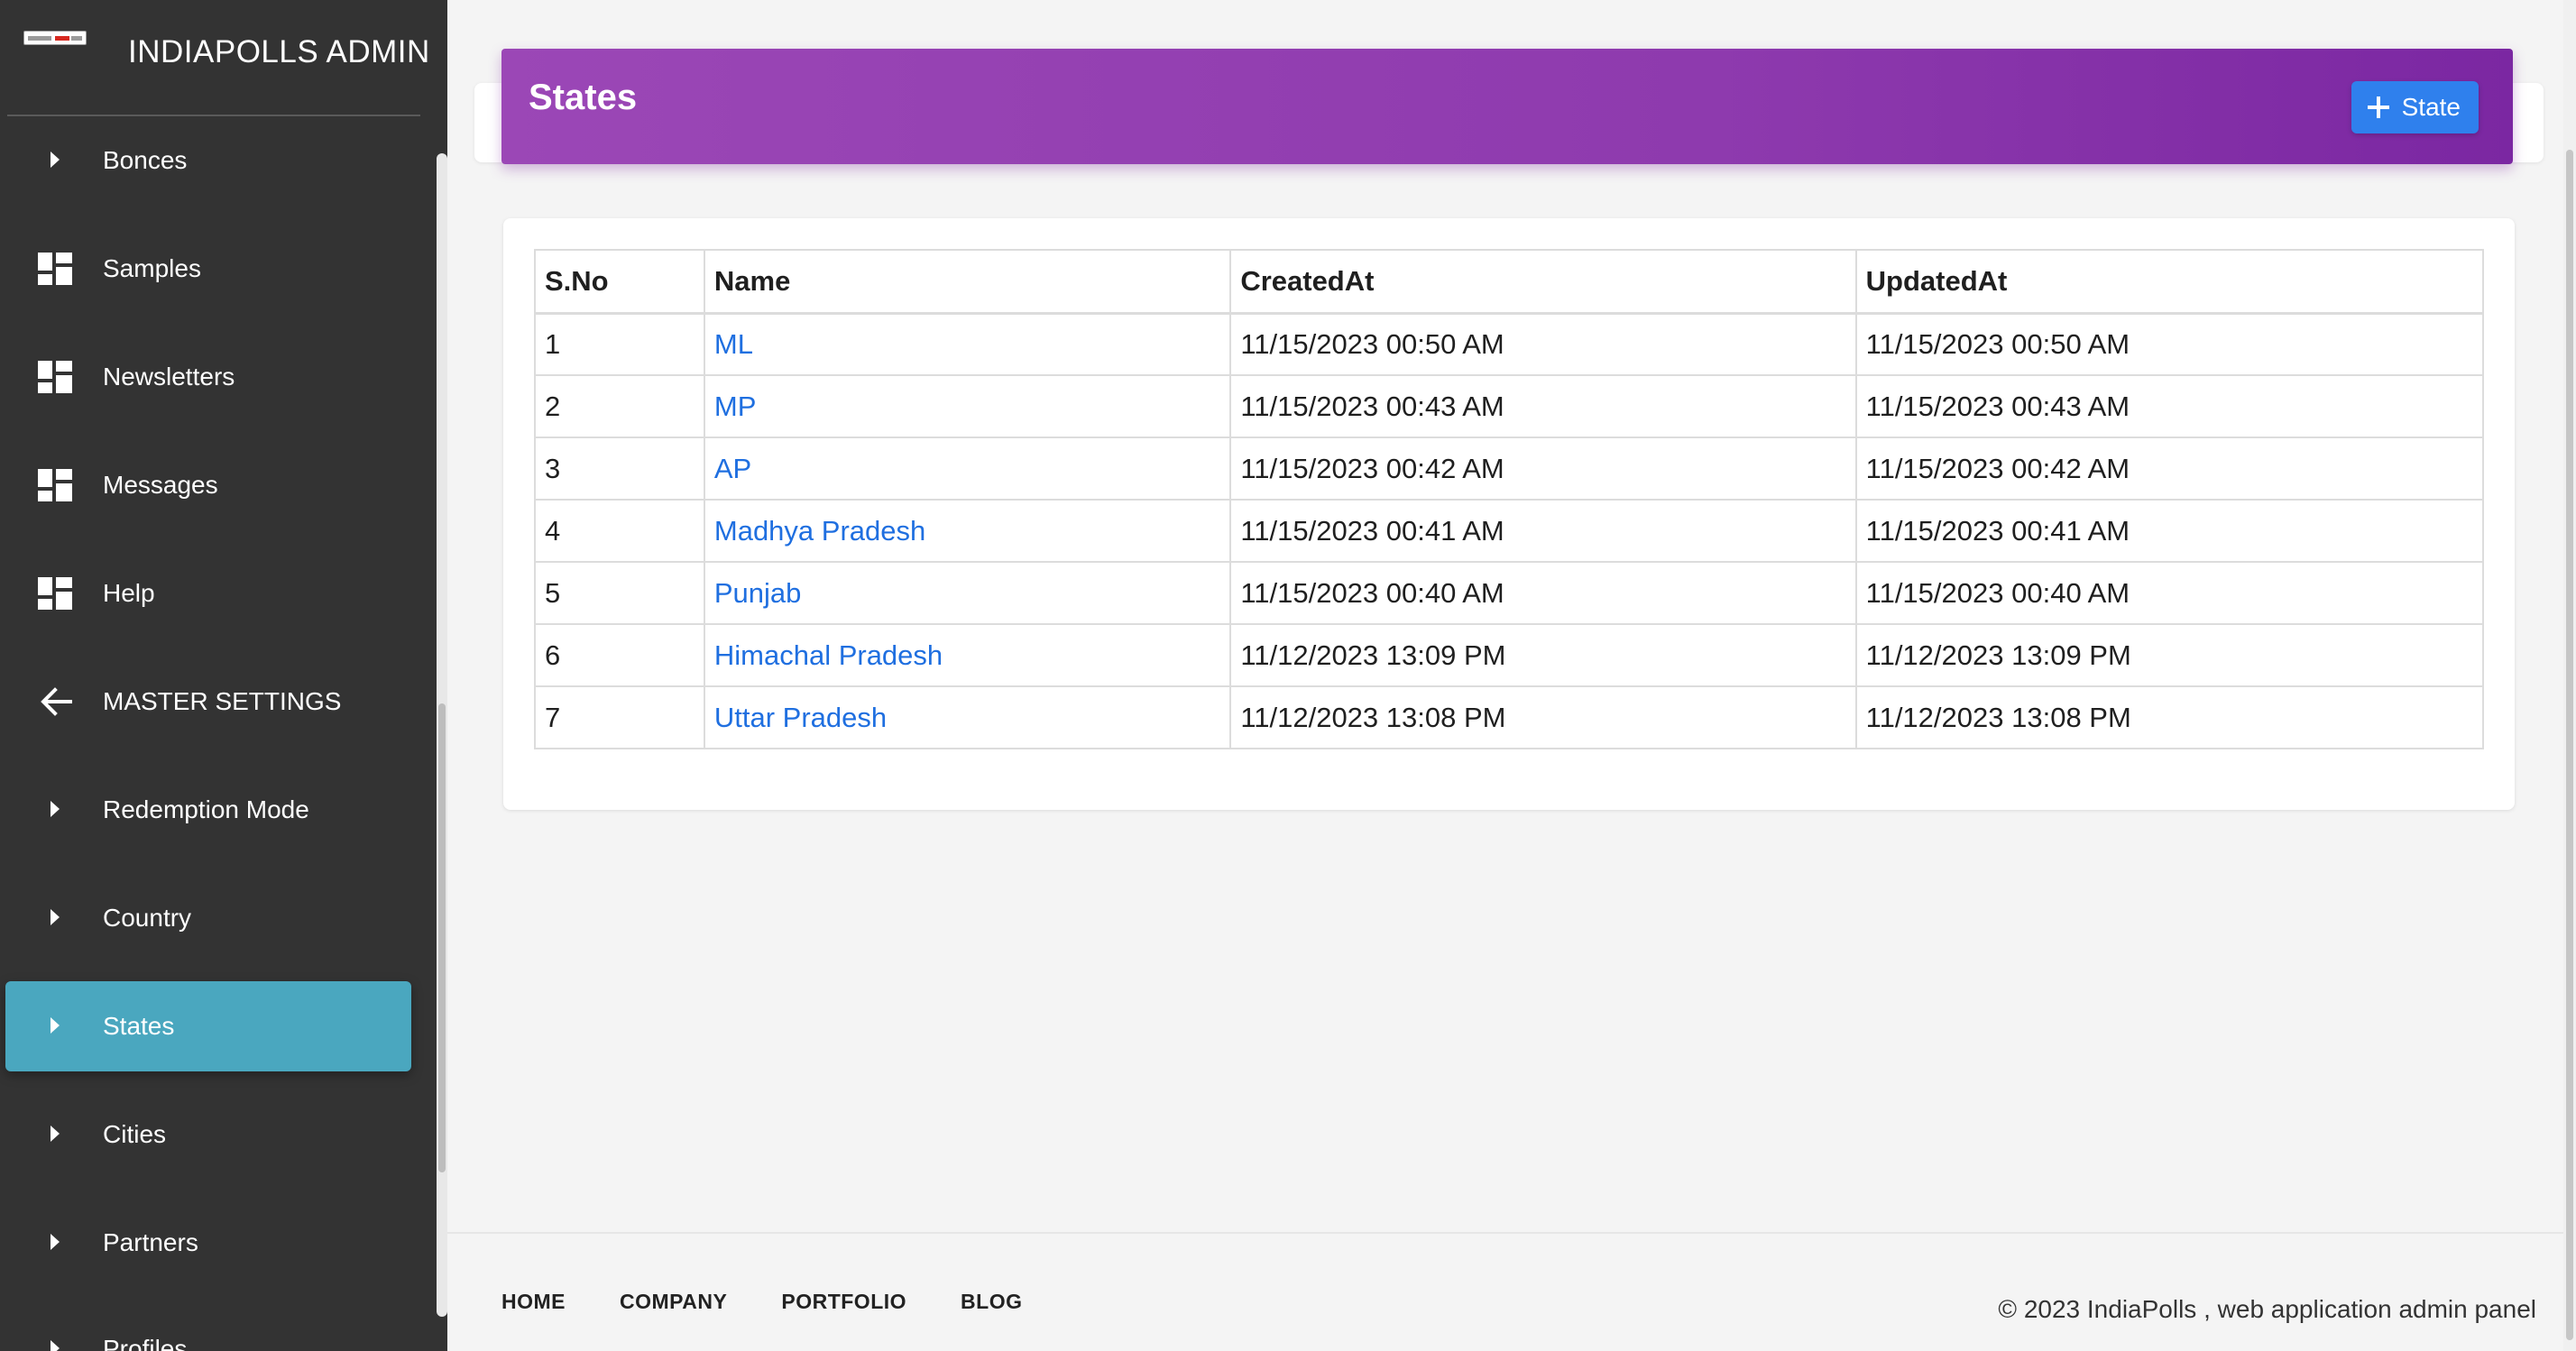 The width and height of the screenshot is (2576, 1351). Describe the element at coordinates (147, 918) in the screenshot. I see `sidebar-item-label: Country` at that location.